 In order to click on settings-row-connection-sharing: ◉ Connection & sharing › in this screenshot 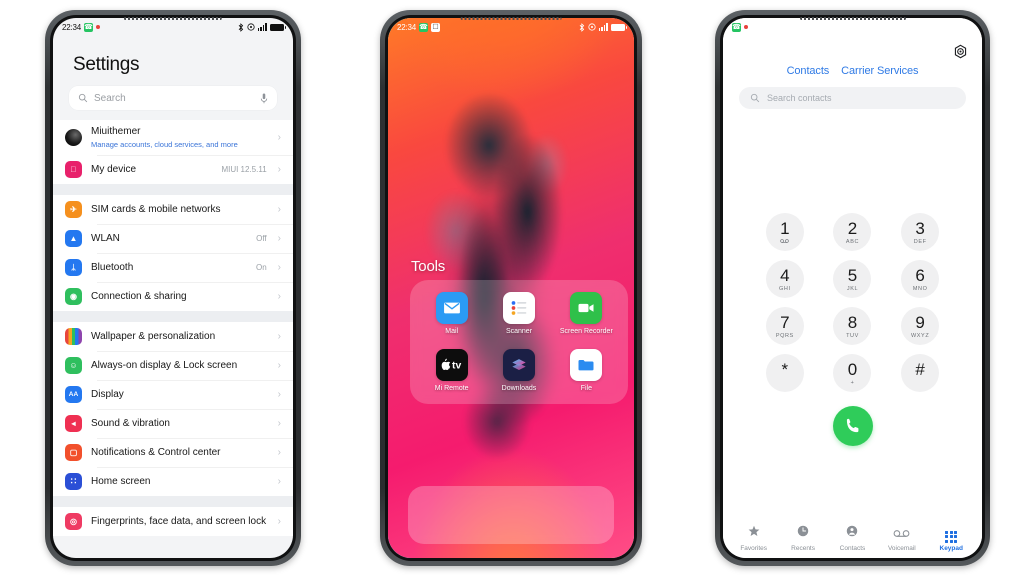, I will do `click(173, 296)`.